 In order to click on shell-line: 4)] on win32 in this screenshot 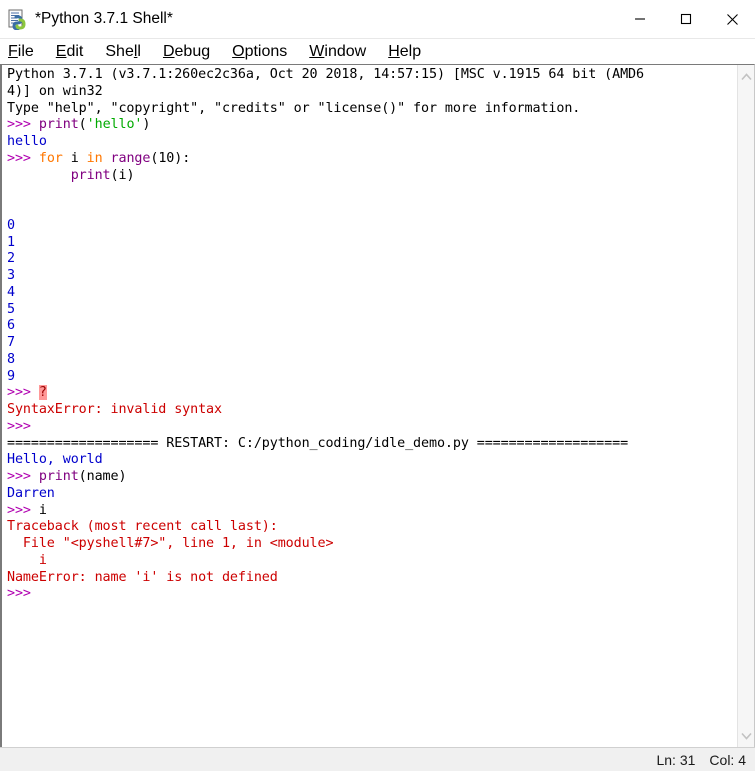, I will do `click(372, 92)`.